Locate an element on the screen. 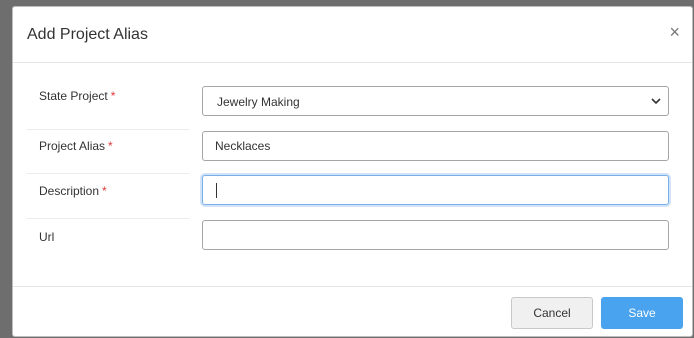 The width and height of the screenshot is (694, 338). text-cursor is located at coordinates (216, 190).